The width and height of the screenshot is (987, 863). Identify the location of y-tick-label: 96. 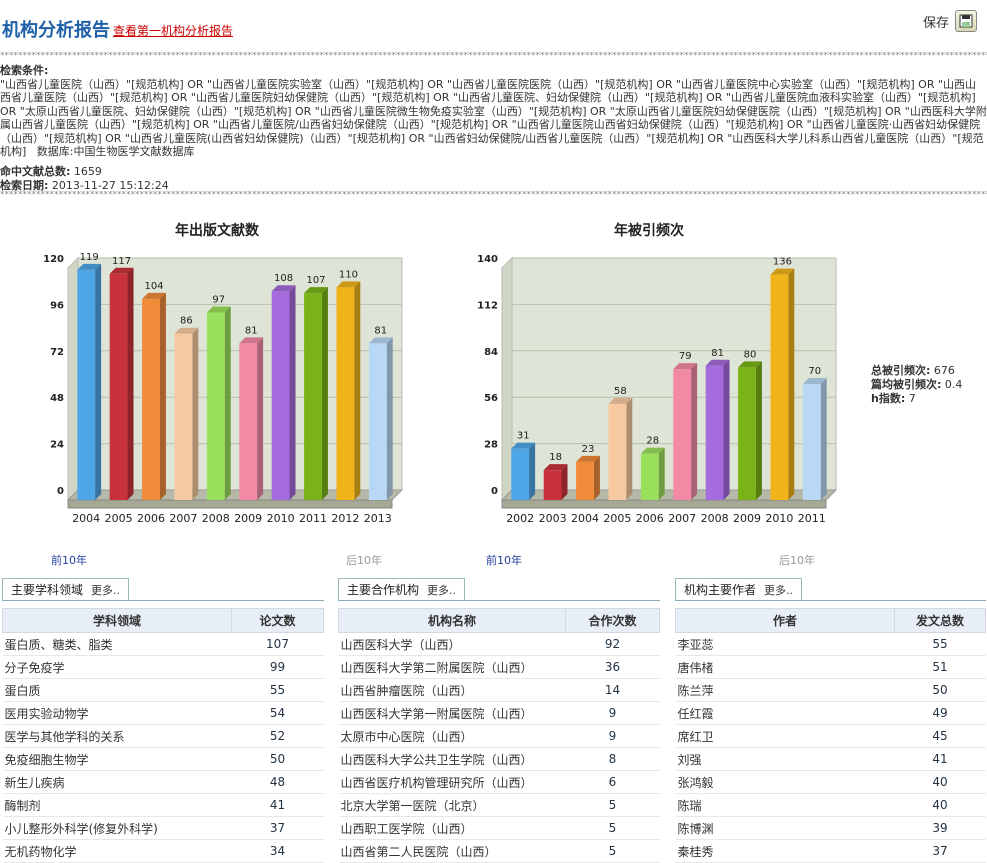
(57, 305).